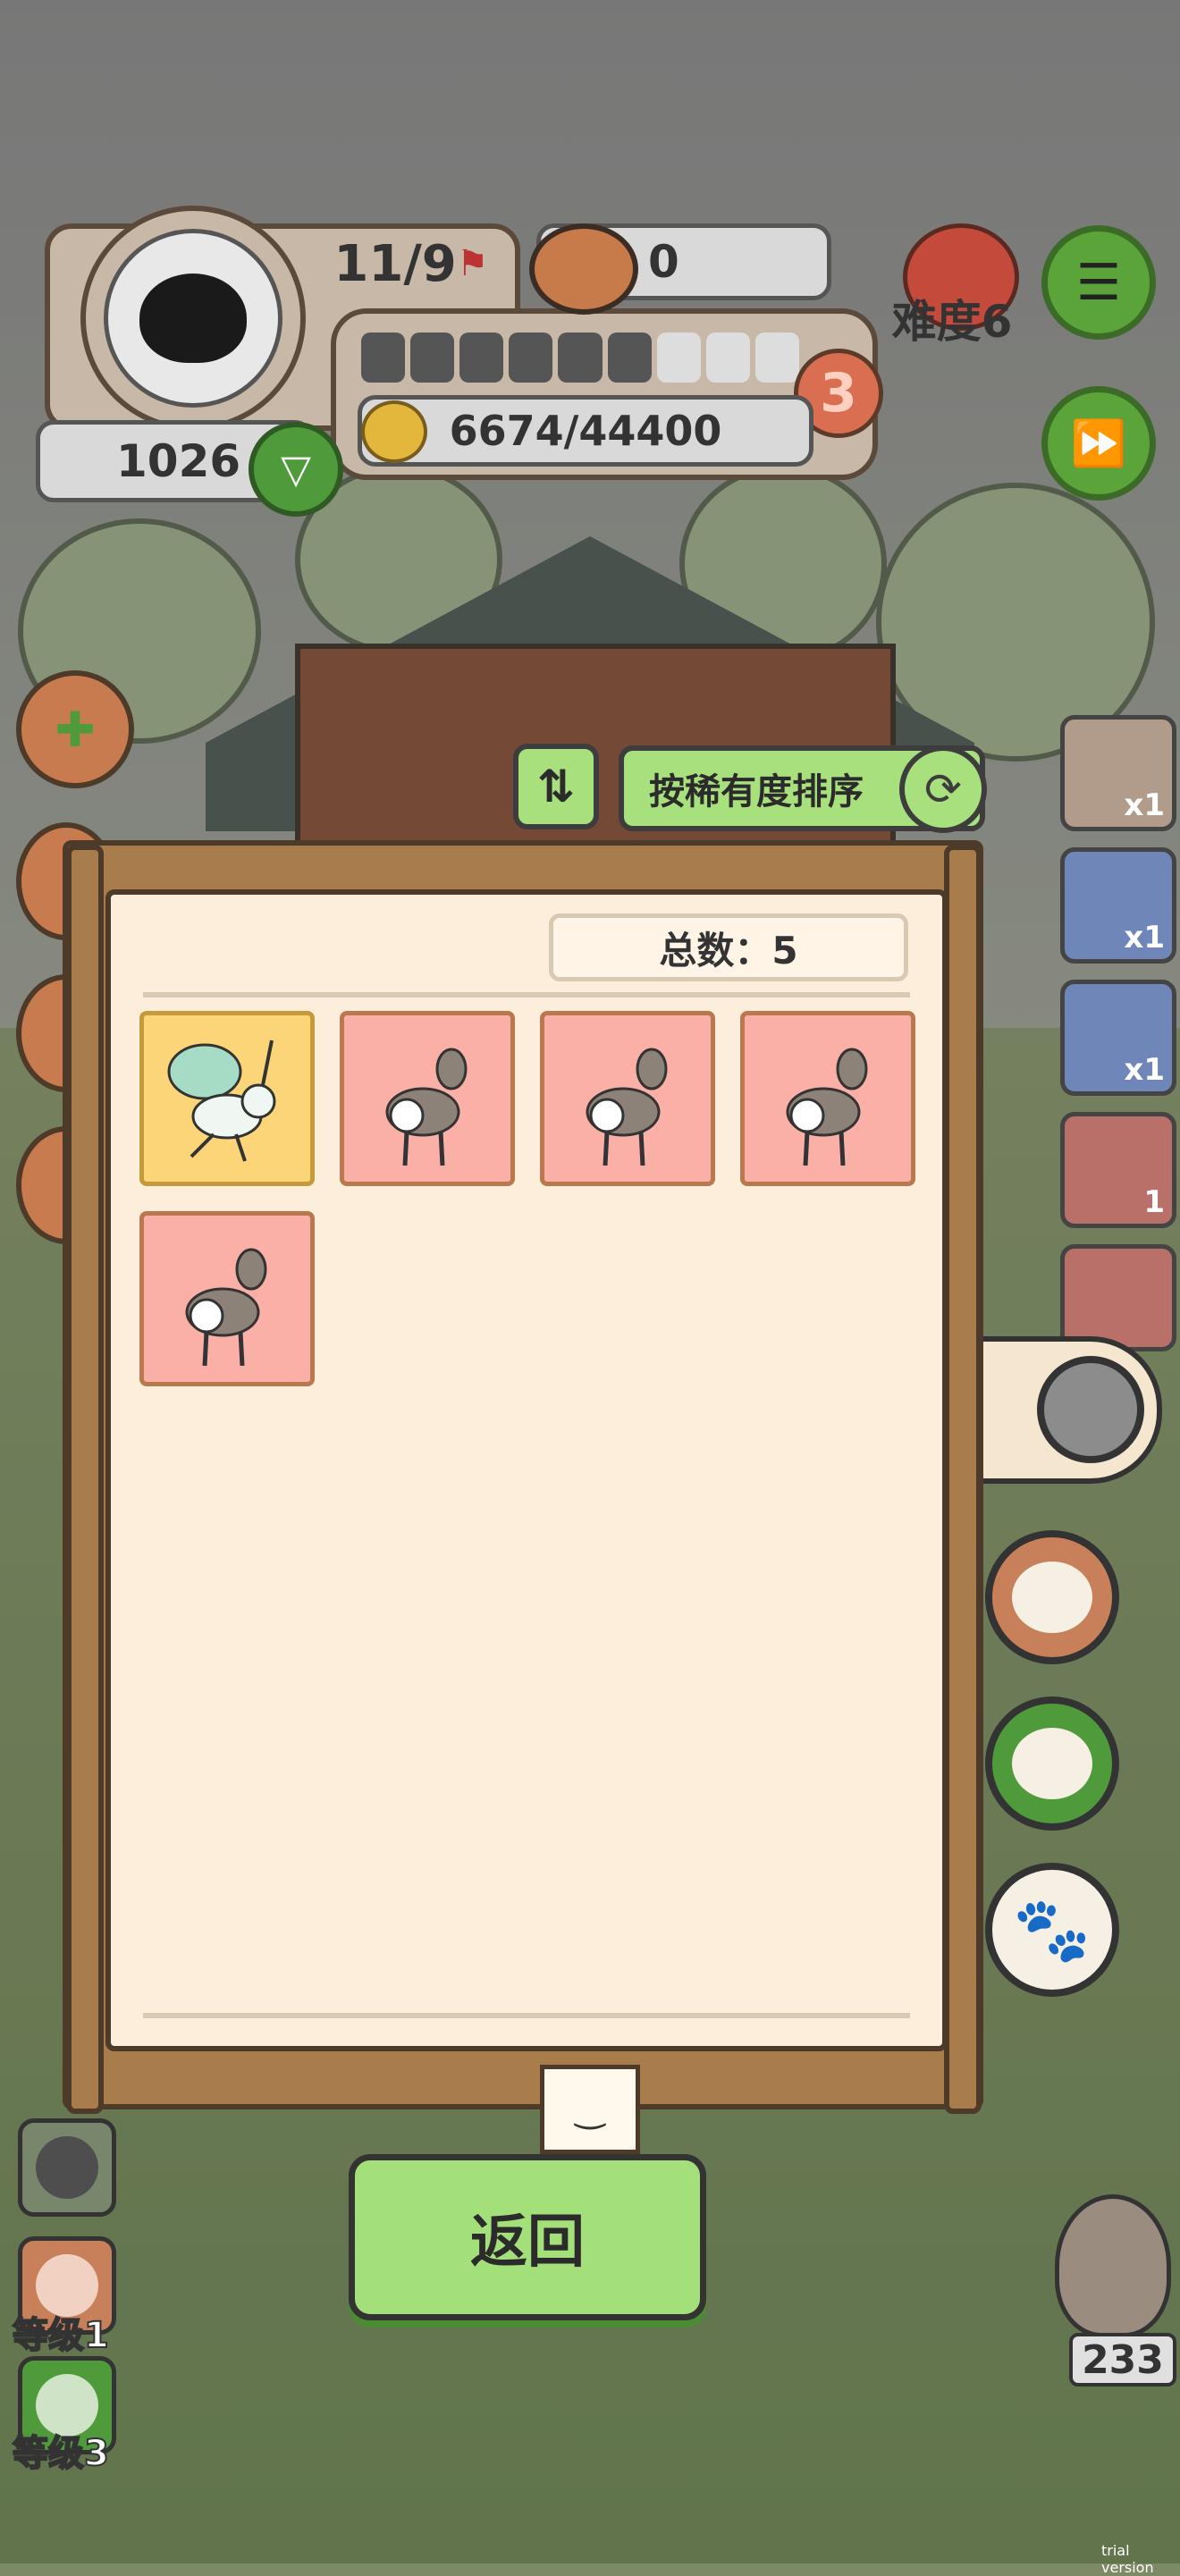 This screenshot has height=2576, width=1180. I want to click on back-button: 返回, so click(527, 2237).